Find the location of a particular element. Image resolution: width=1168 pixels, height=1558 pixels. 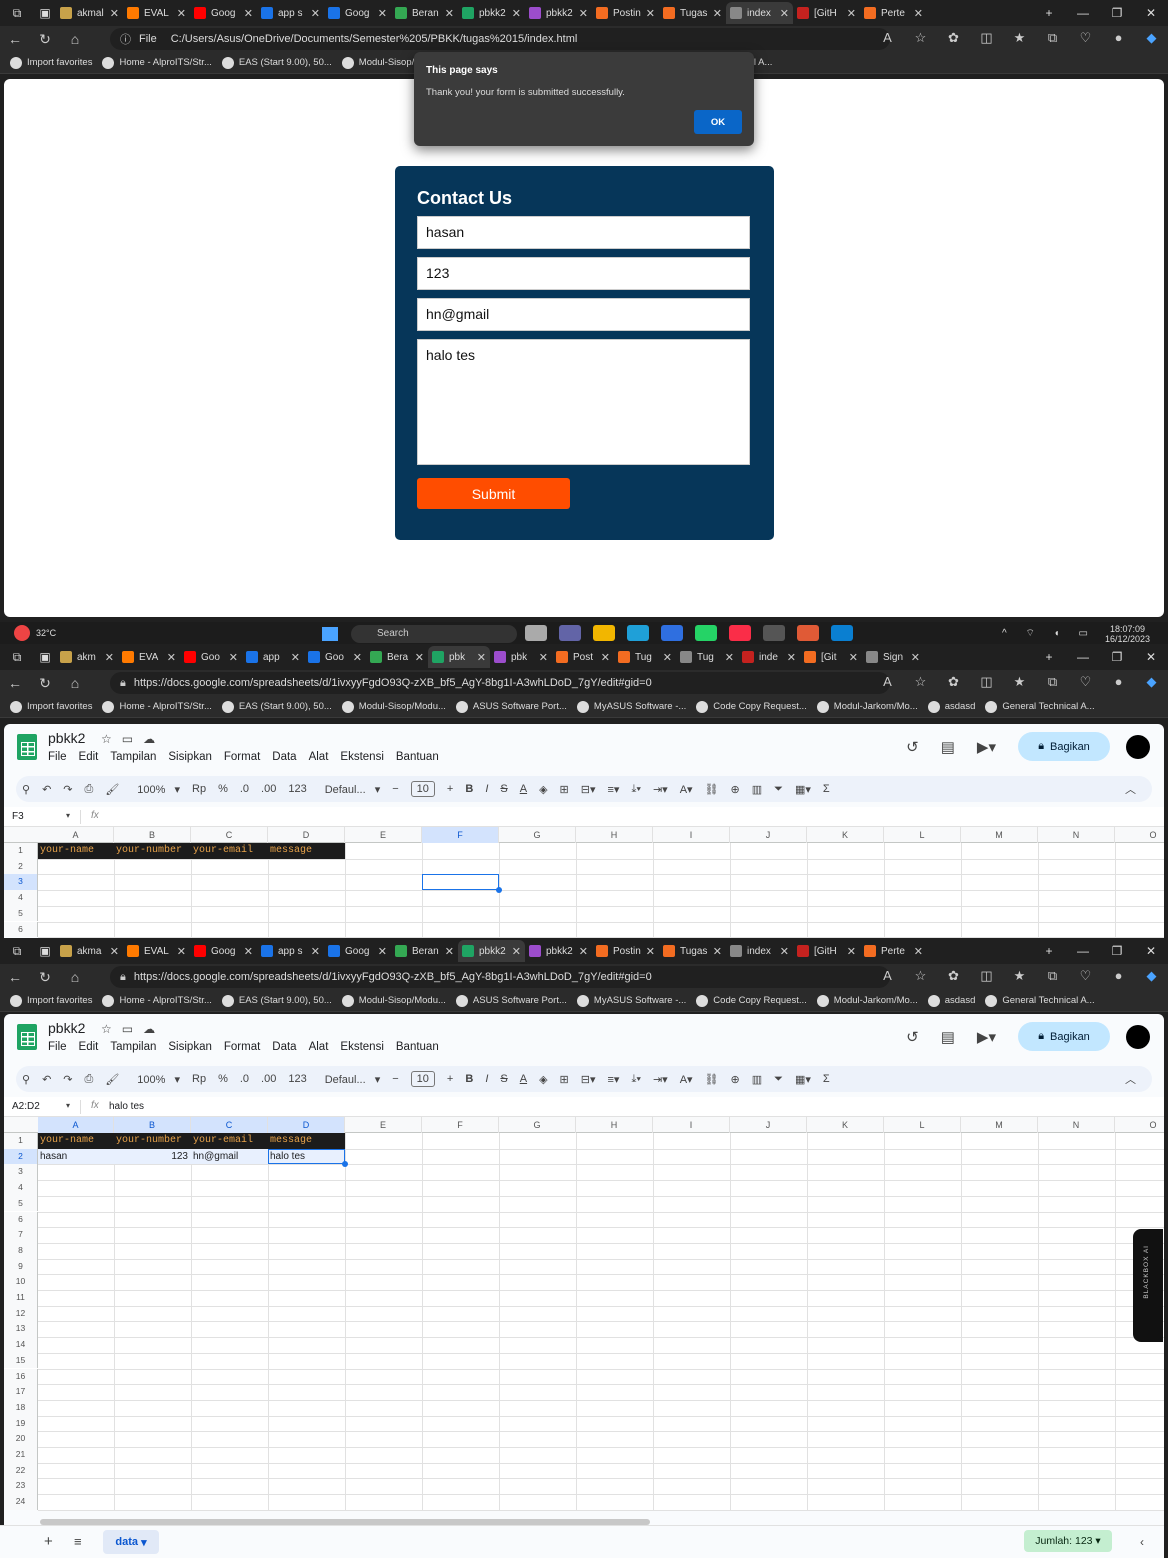

browser-tab: Tug ✕ is located at coordinates (707, 657).